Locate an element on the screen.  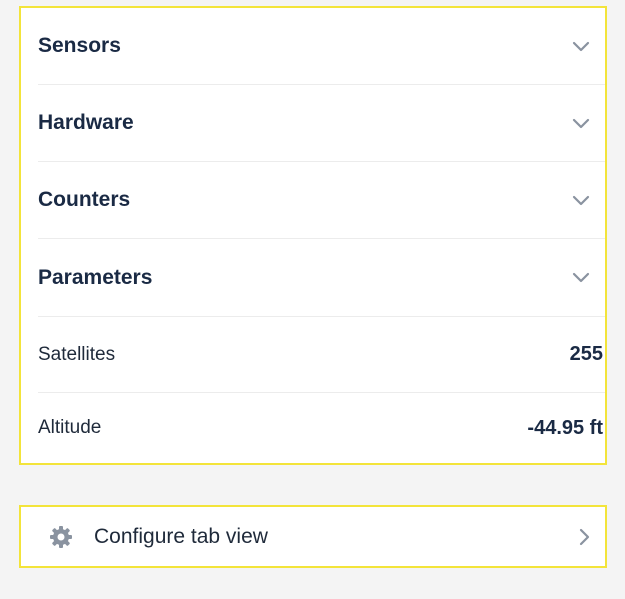
parameter-value: -44.95 ft is located at coordinates (565, 427).